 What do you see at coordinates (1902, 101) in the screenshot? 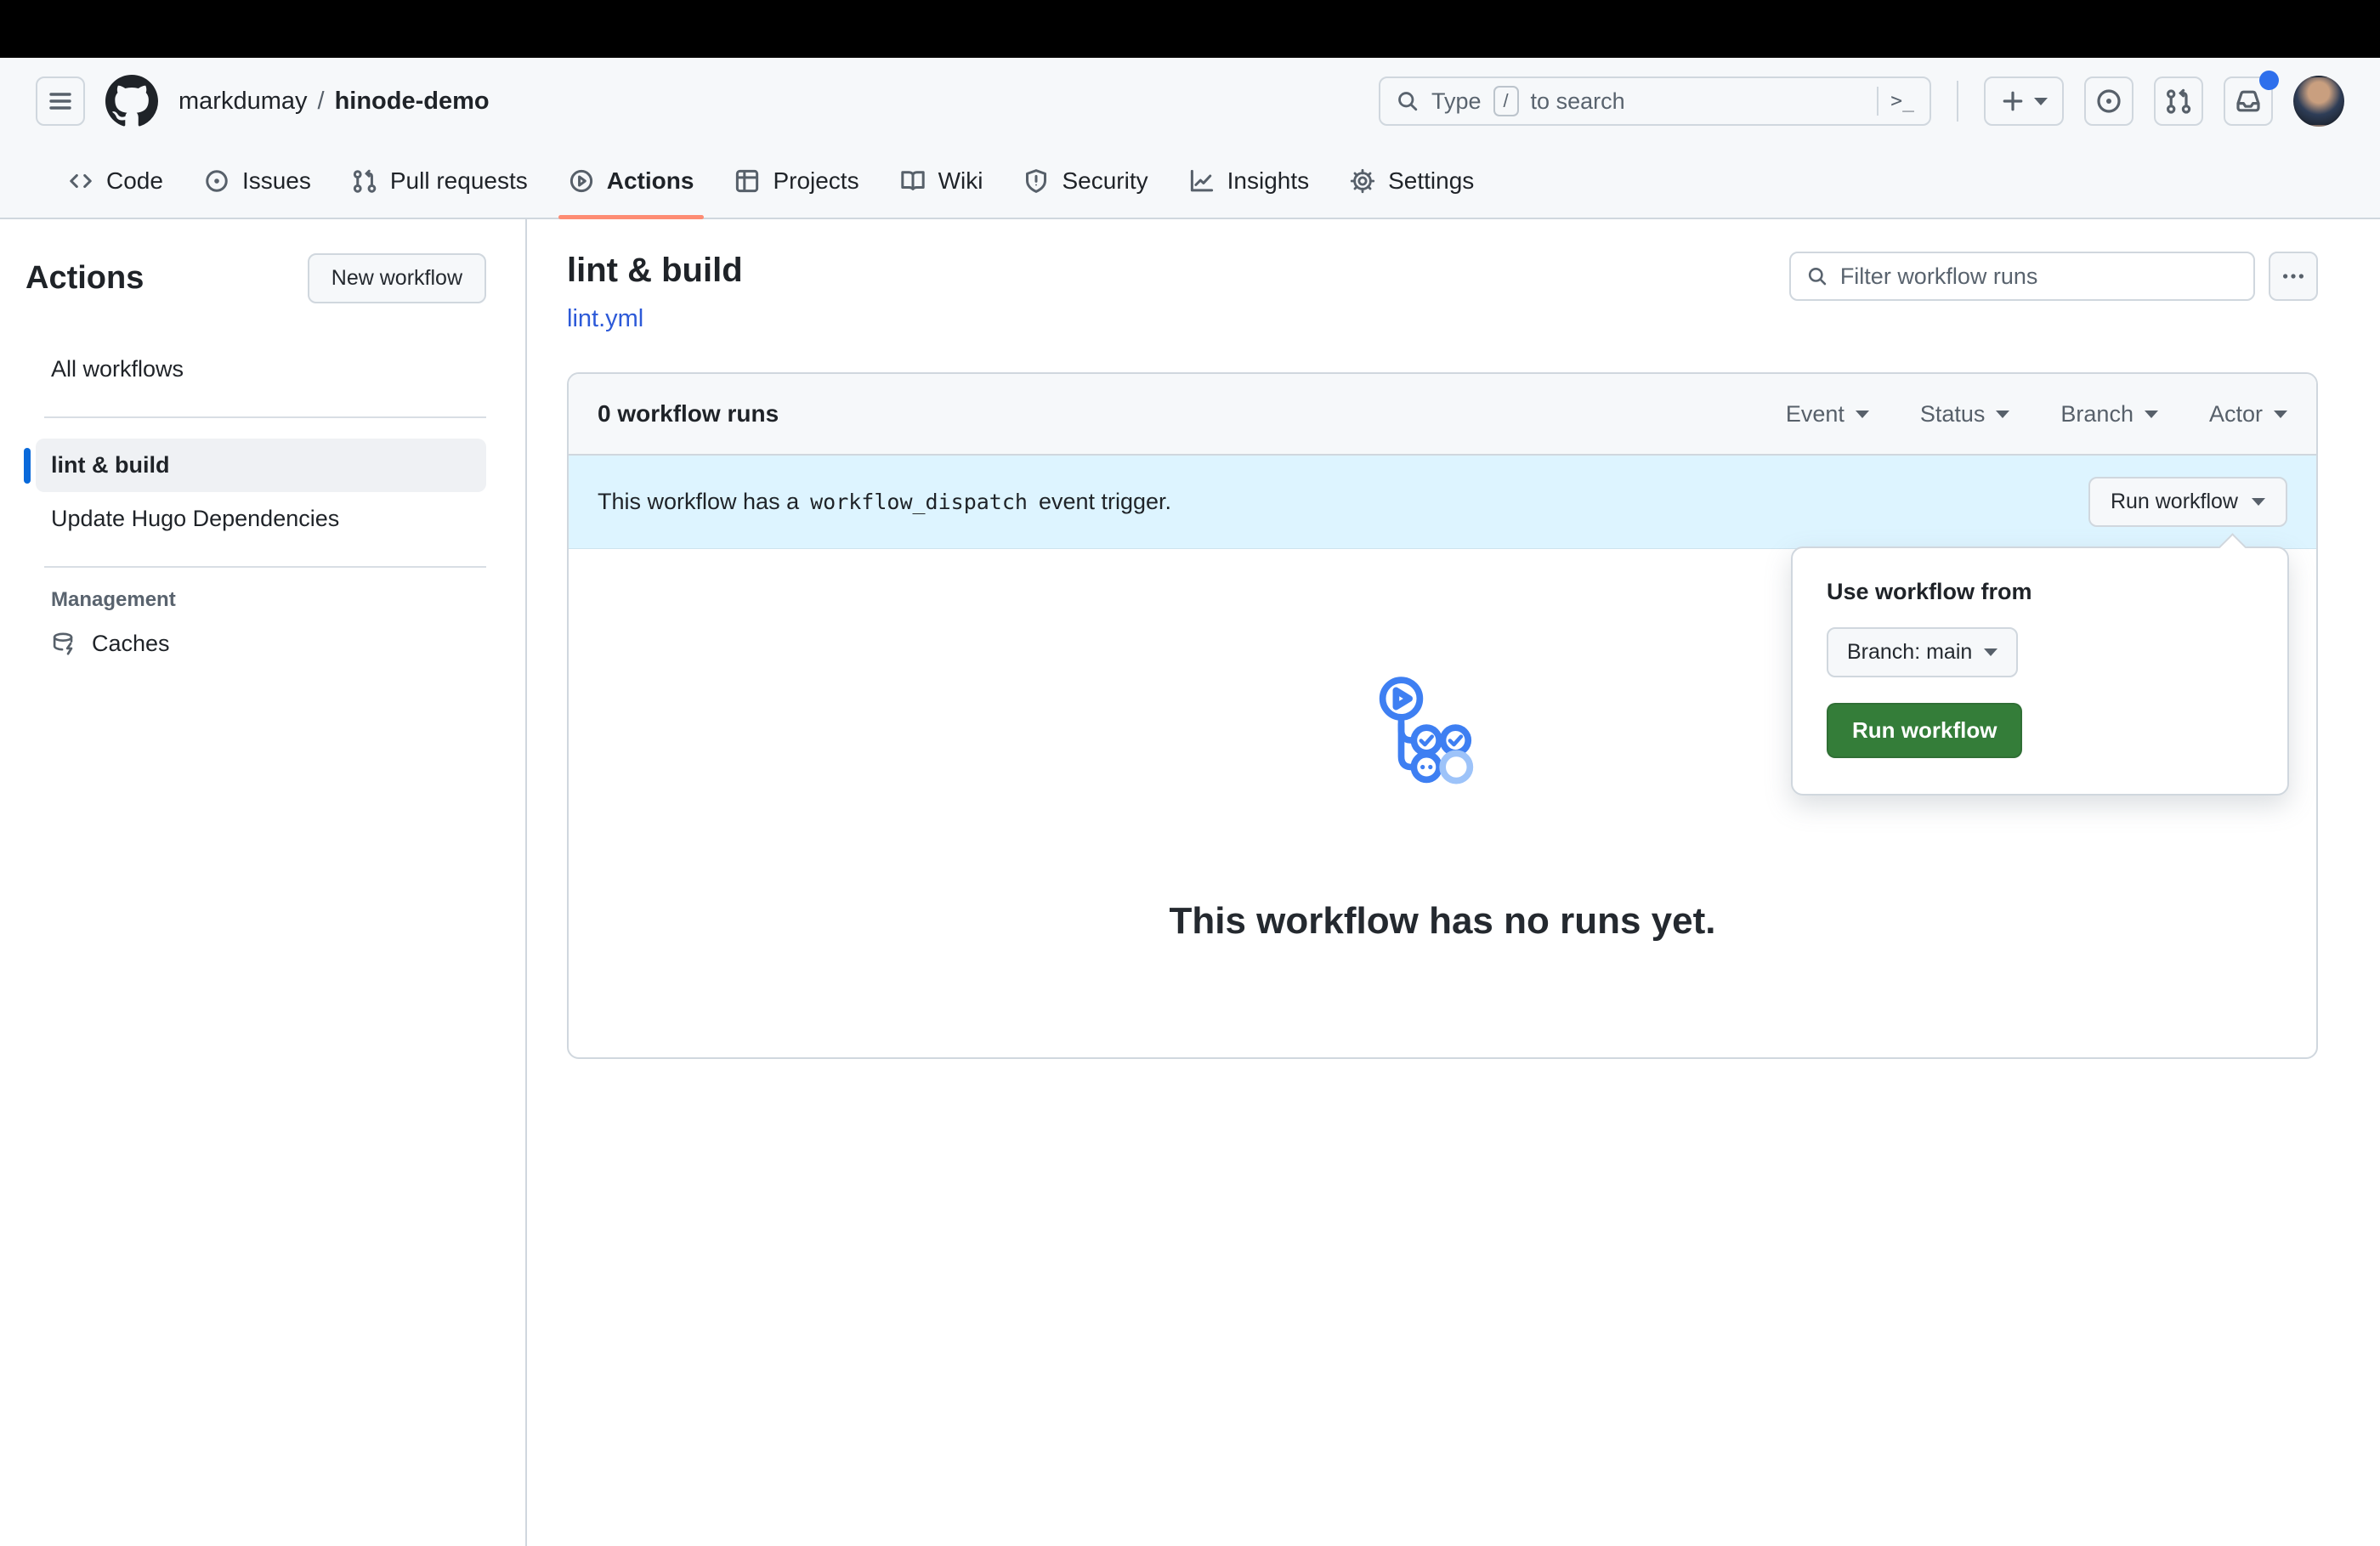
I see `command-palette-icon: >_` at bounding box center [1902, 101].